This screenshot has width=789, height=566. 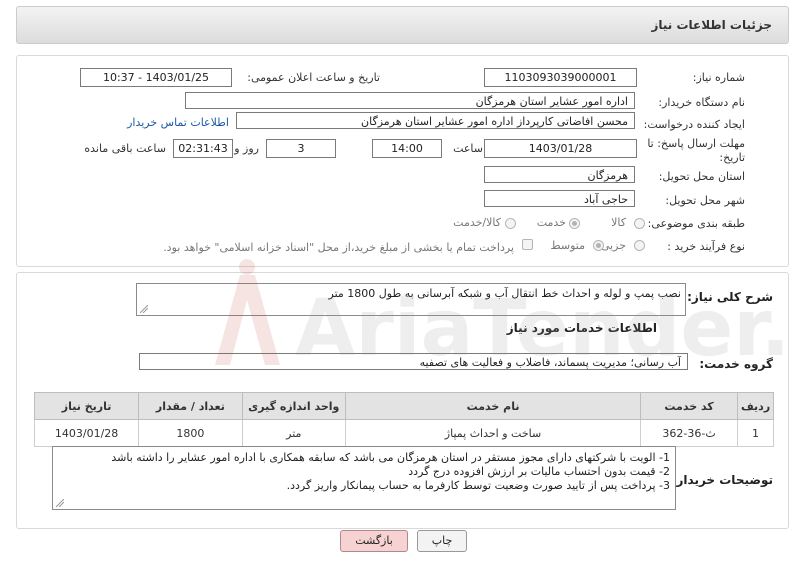 What do you see at coordinates (125, 148) in the screenshot?
I see `remaining-label: ساعت باقی مانده` at bounding box center [125, 148].